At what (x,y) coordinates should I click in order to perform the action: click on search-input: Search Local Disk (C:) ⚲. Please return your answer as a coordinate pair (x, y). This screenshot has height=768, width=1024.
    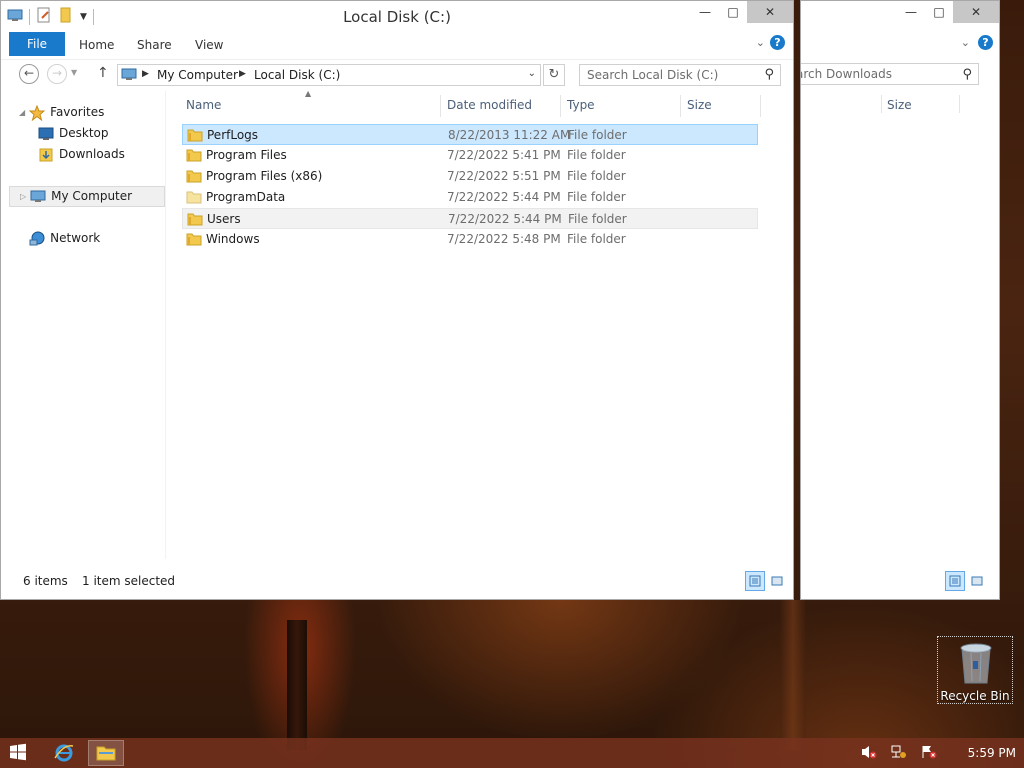
    Looking at the image, I should click on (680, 75).